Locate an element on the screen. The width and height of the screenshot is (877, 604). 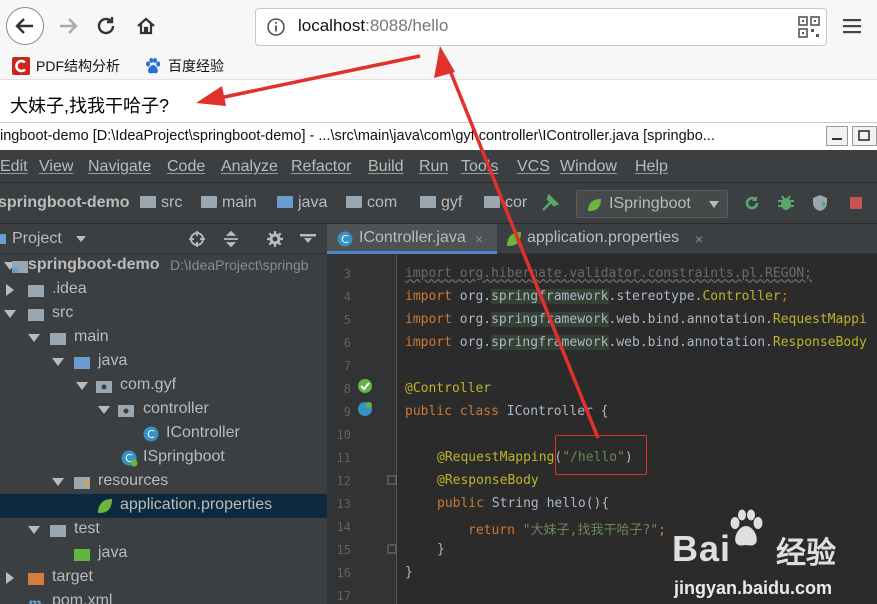
code-line-8: @Controller is located at coordinates (448, 388).